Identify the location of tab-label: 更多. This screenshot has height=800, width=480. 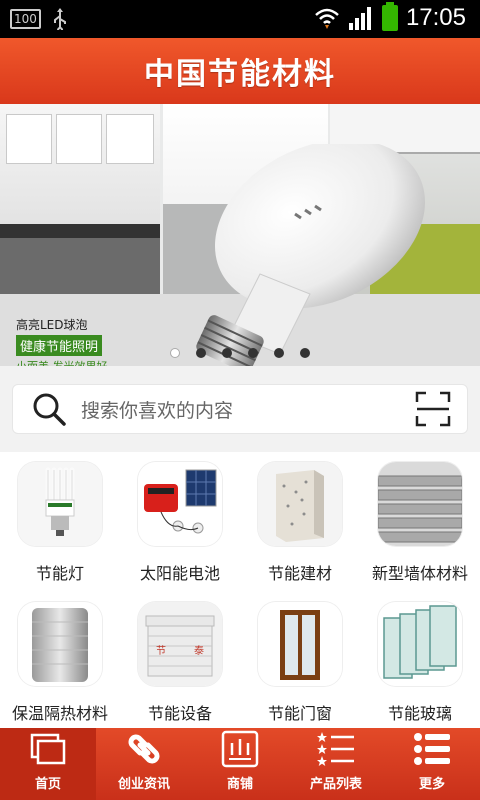
(431, 784).